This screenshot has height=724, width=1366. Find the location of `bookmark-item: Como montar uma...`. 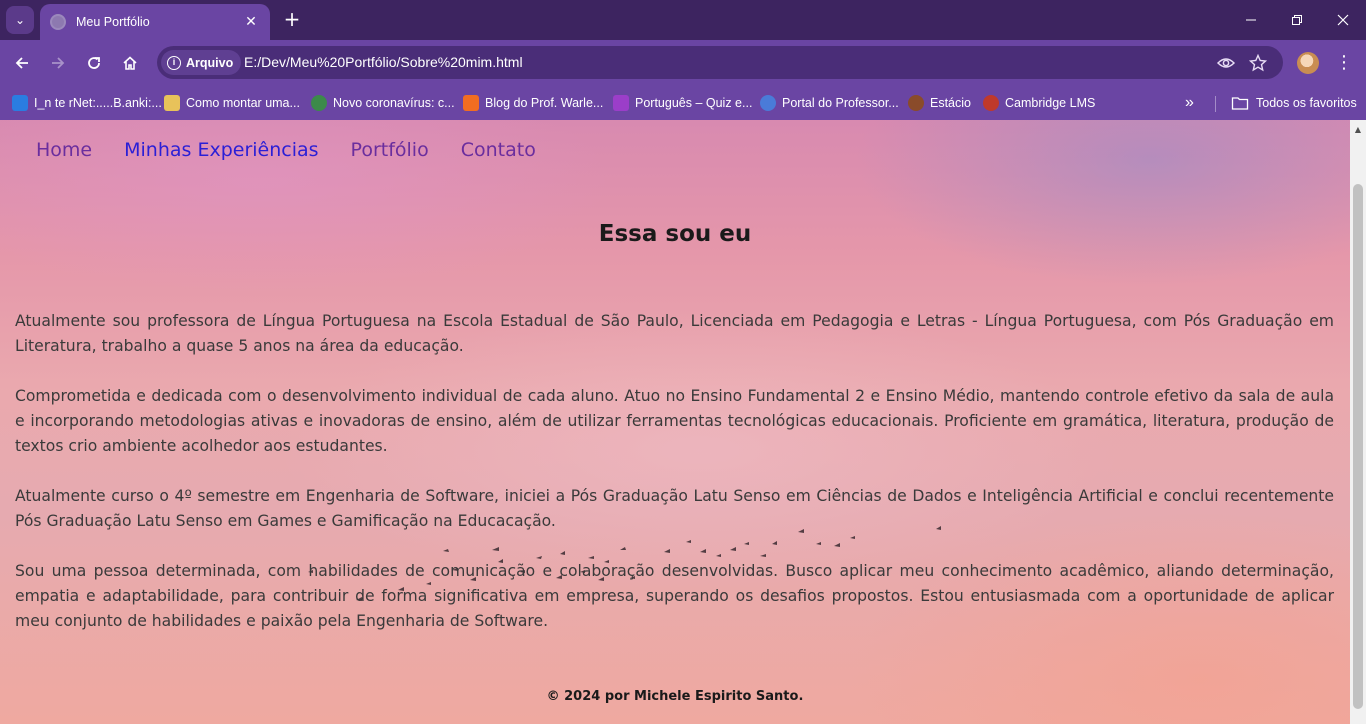

bookmark-item: Como montar uma... is located at coordinates (232, 103).